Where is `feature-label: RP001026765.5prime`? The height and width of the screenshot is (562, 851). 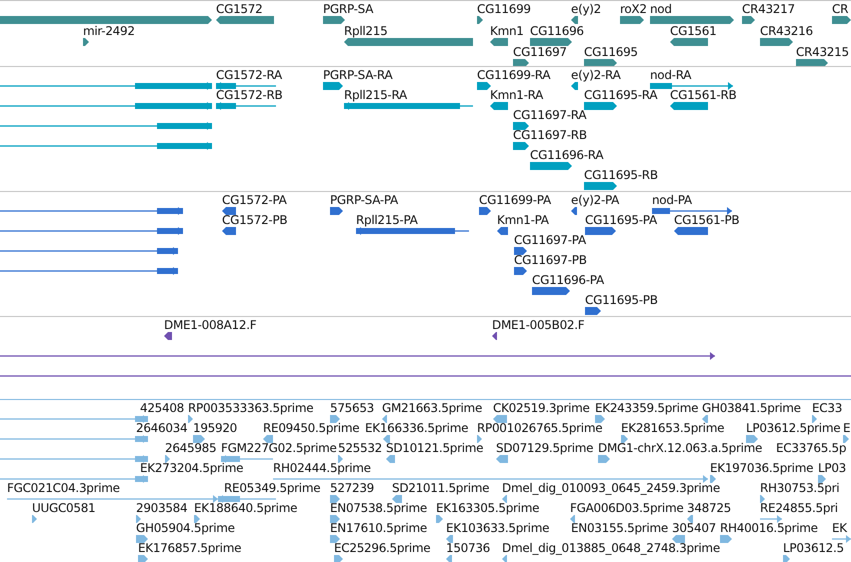 feature-label: RP001026765.5prime is located at coordinates (539, 428).